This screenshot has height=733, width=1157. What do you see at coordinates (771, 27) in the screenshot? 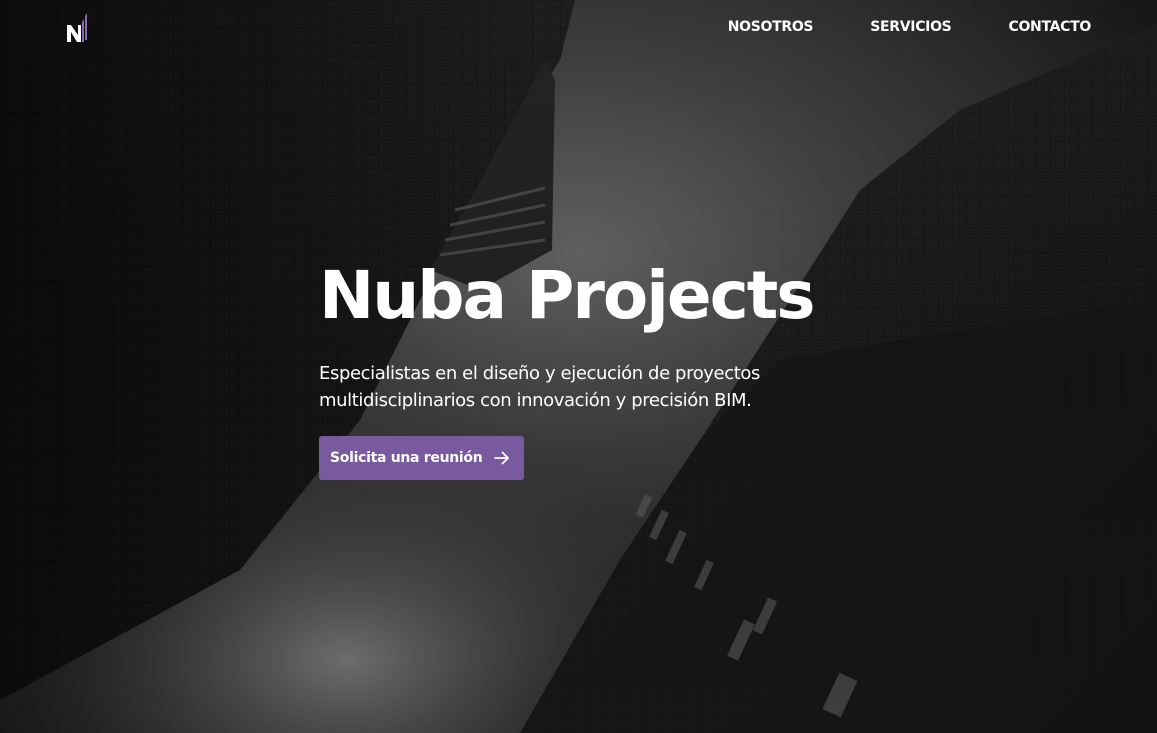
I see `nav-link-nosotros: NOSOTROS` at bounding box center [771, 27].